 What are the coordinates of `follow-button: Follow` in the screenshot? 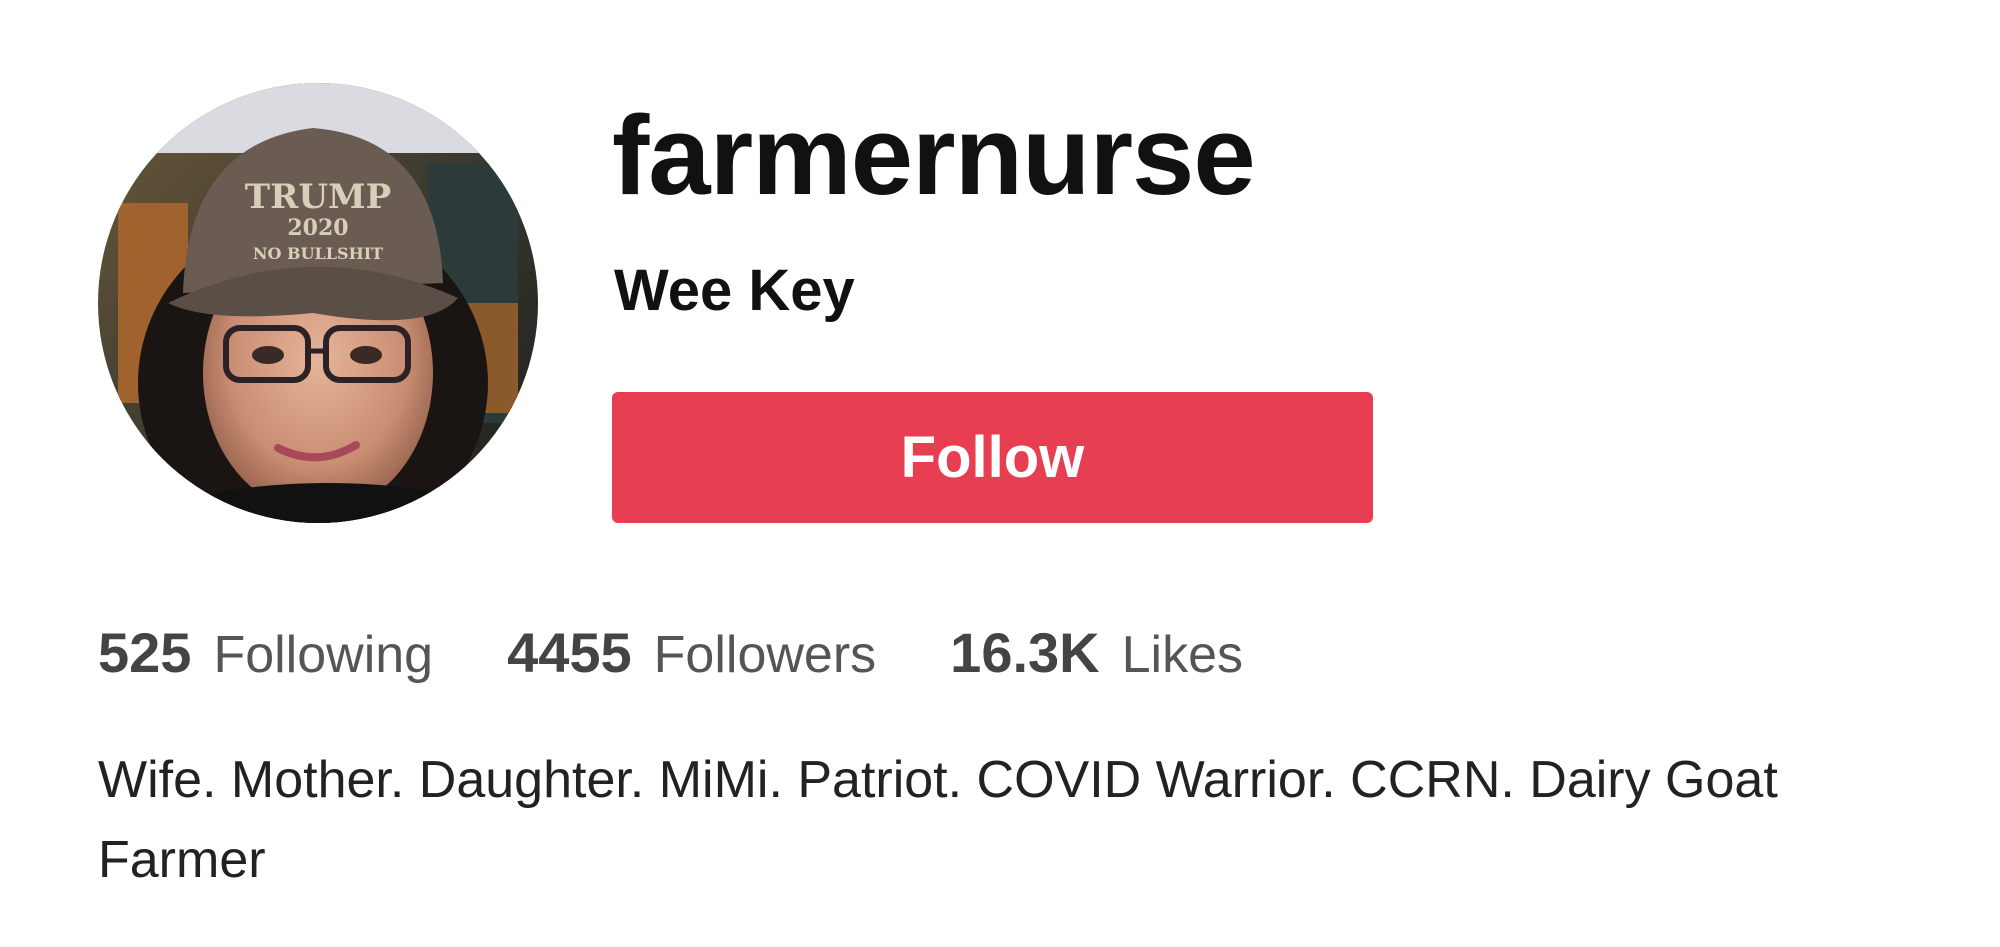 It's located at (992, 457).